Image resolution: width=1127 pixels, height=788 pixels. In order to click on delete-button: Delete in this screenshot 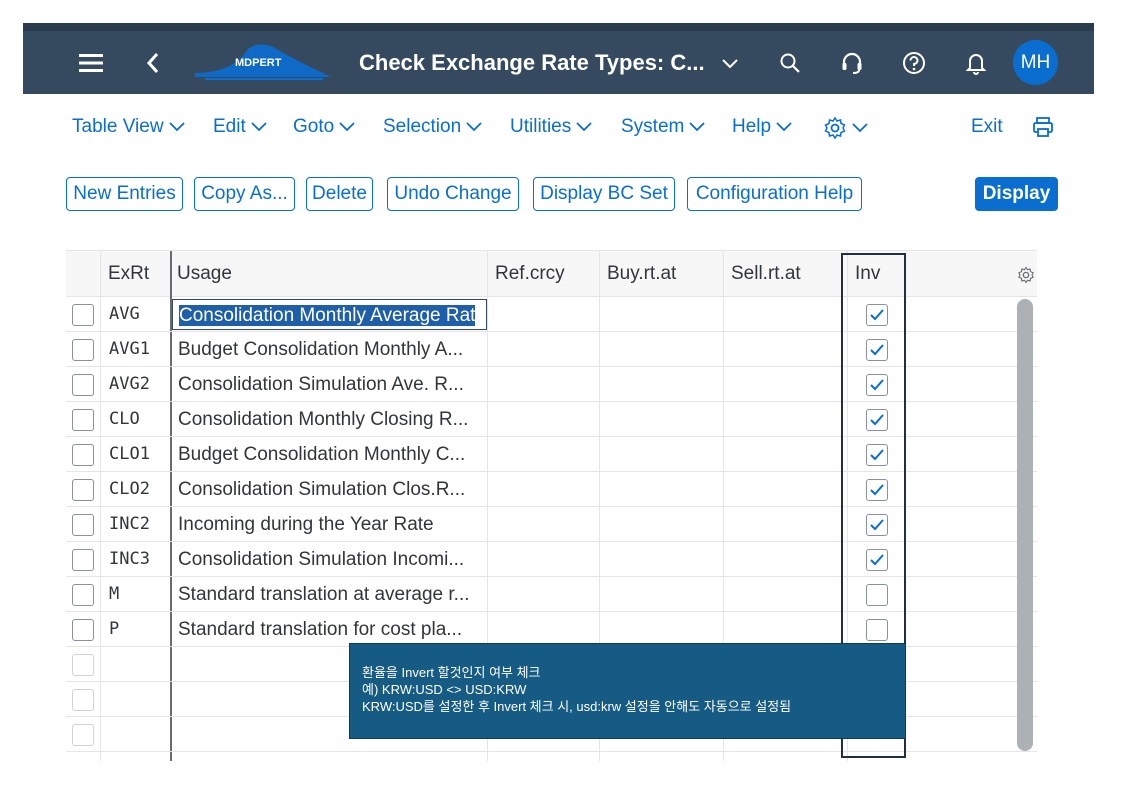, I will do `click(339, 194)`.